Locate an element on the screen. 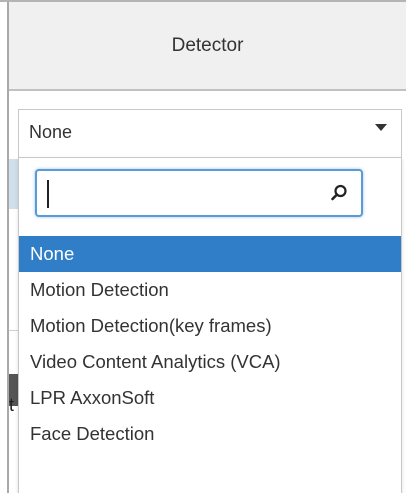 Image resolution: width=406 pixels, height=493 pixels. search-field is located at coordinates (199, 193).